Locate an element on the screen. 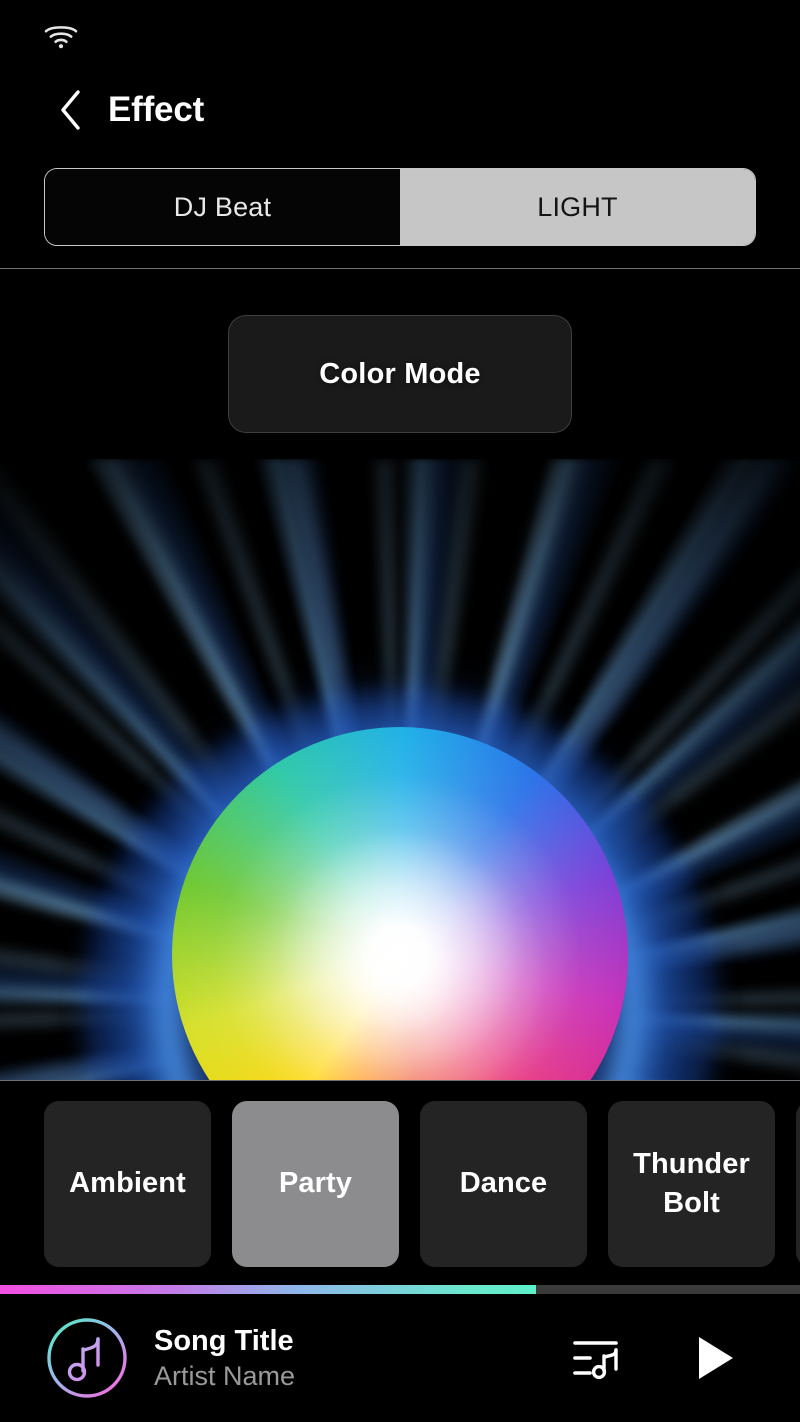  play-icon is located at coordinates (715, 1358).